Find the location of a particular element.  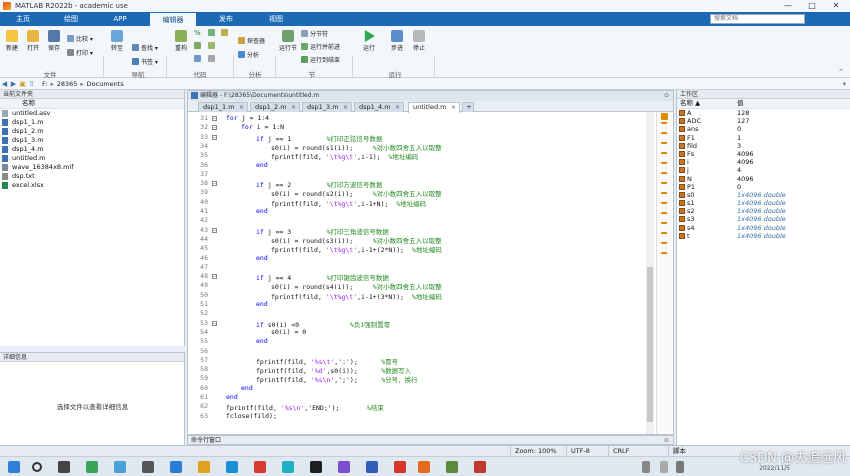

maximize-button: □ is located at coordinates (812, 6).